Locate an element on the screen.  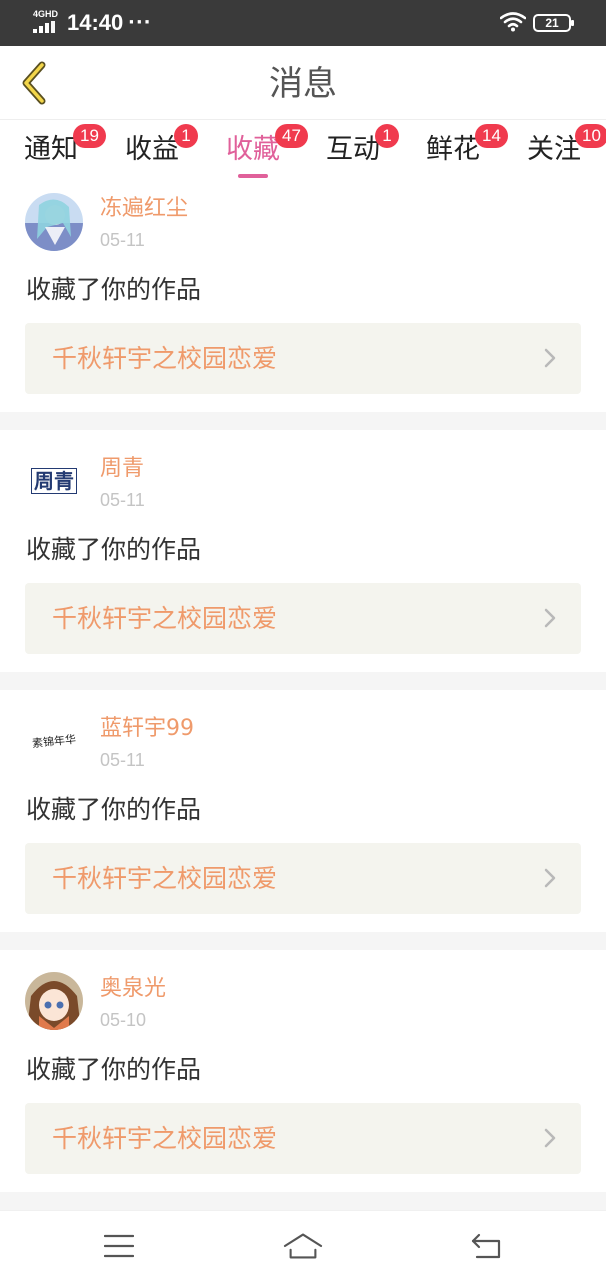
message-date: 05-10 is located at coordinates (123, 1020).